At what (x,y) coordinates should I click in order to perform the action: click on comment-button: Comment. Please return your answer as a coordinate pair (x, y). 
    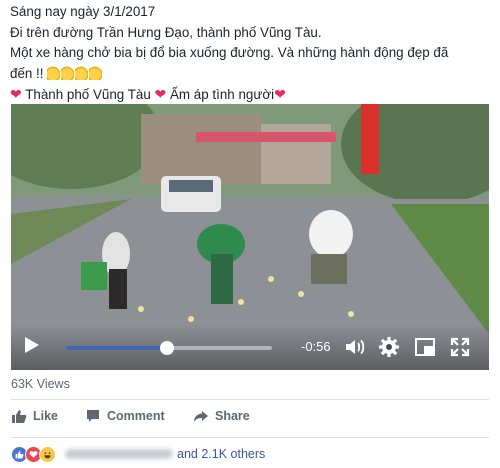
    Looking at the image, I should click on (125, 416).